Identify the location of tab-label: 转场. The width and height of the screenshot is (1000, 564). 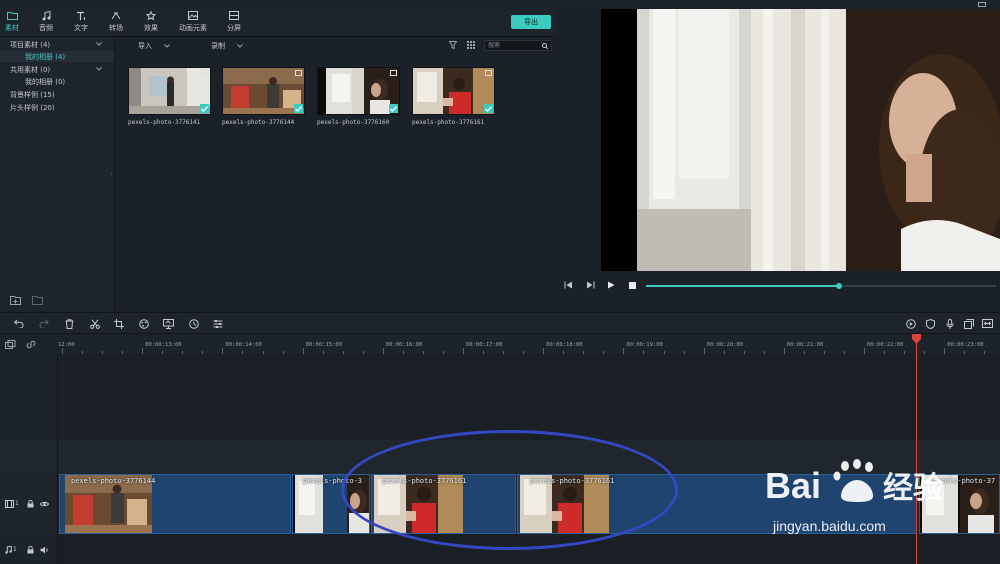
(116, 28).